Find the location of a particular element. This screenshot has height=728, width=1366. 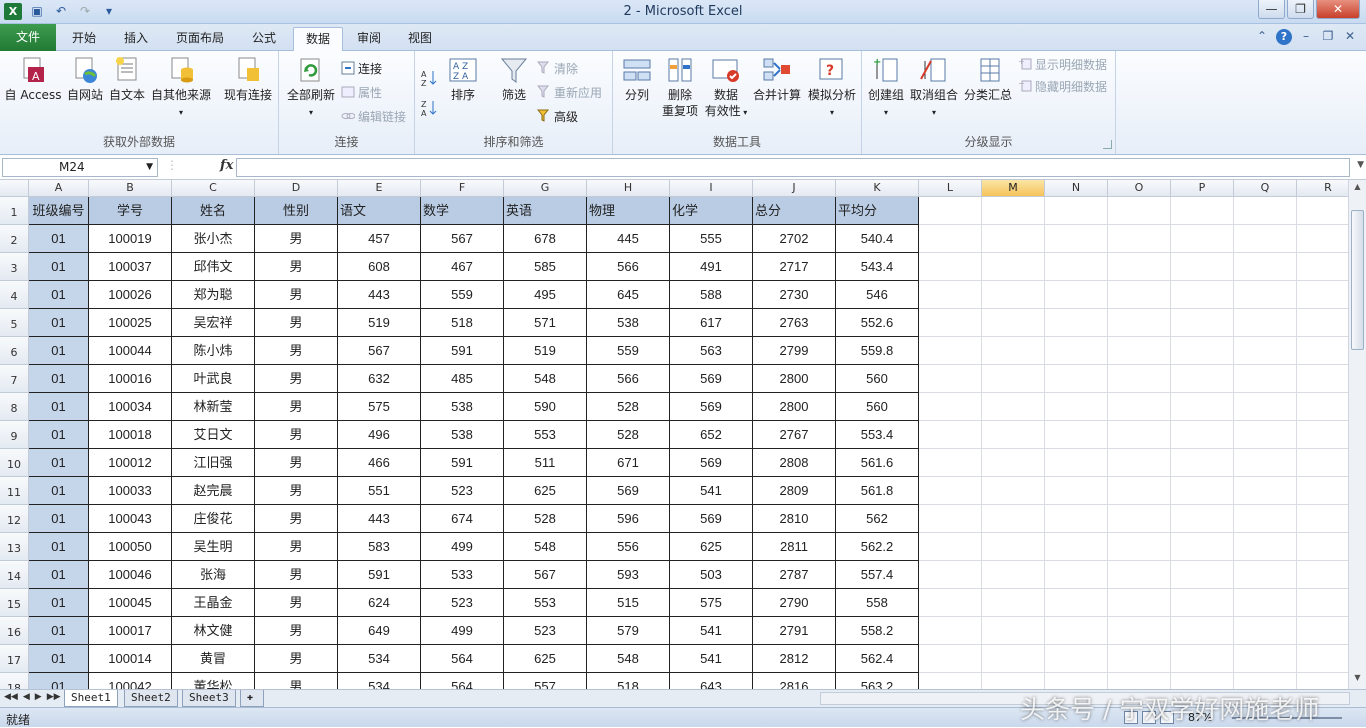

table-cell: 499 is located at coordinates (462, 631).